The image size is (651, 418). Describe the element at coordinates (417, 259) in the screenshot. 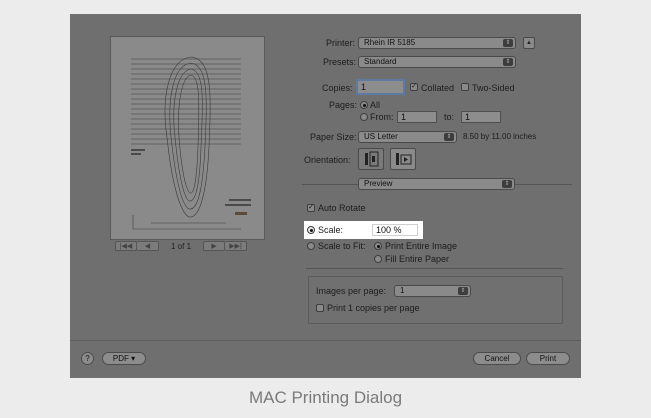

I see `fill-entire-paper-label: Fill Entire Paper` at that location.